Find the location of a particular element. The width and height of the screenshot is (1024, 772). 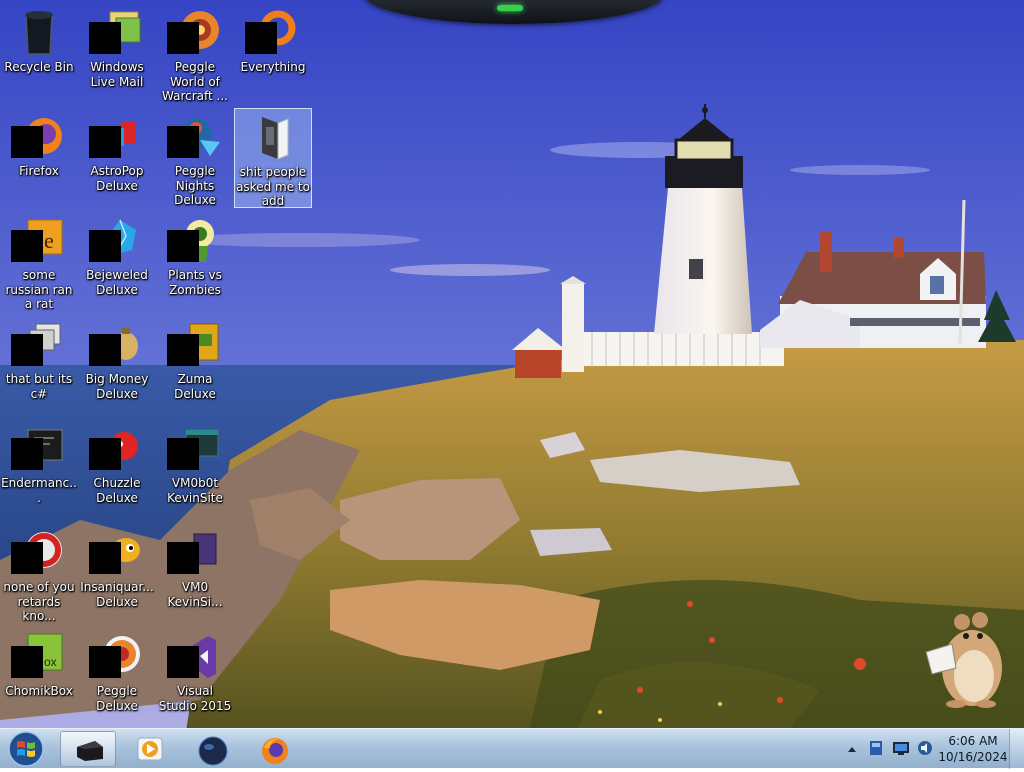

desktop-icon-that-but-its-csharp: that but its c# is located at coordinates (39, 366).